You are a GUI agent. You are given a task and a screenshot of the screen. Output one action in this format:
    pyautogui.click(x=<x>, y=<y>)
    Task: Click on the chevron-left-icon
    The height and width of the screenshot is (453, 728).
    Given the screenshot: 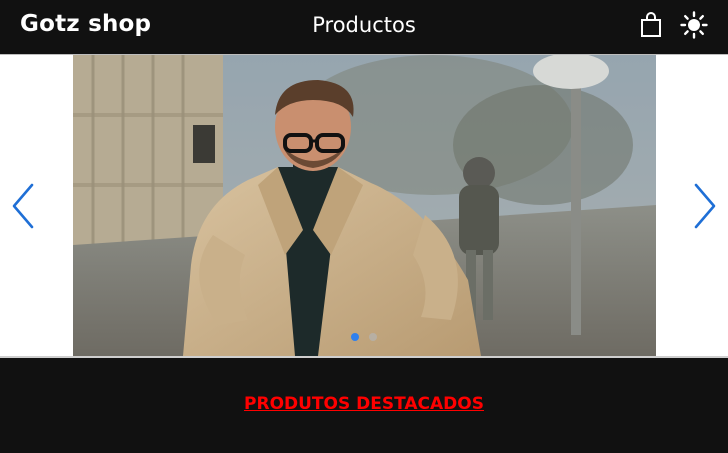 What is the action you would take?
    pyautogui.click(x=23, y=206)
    